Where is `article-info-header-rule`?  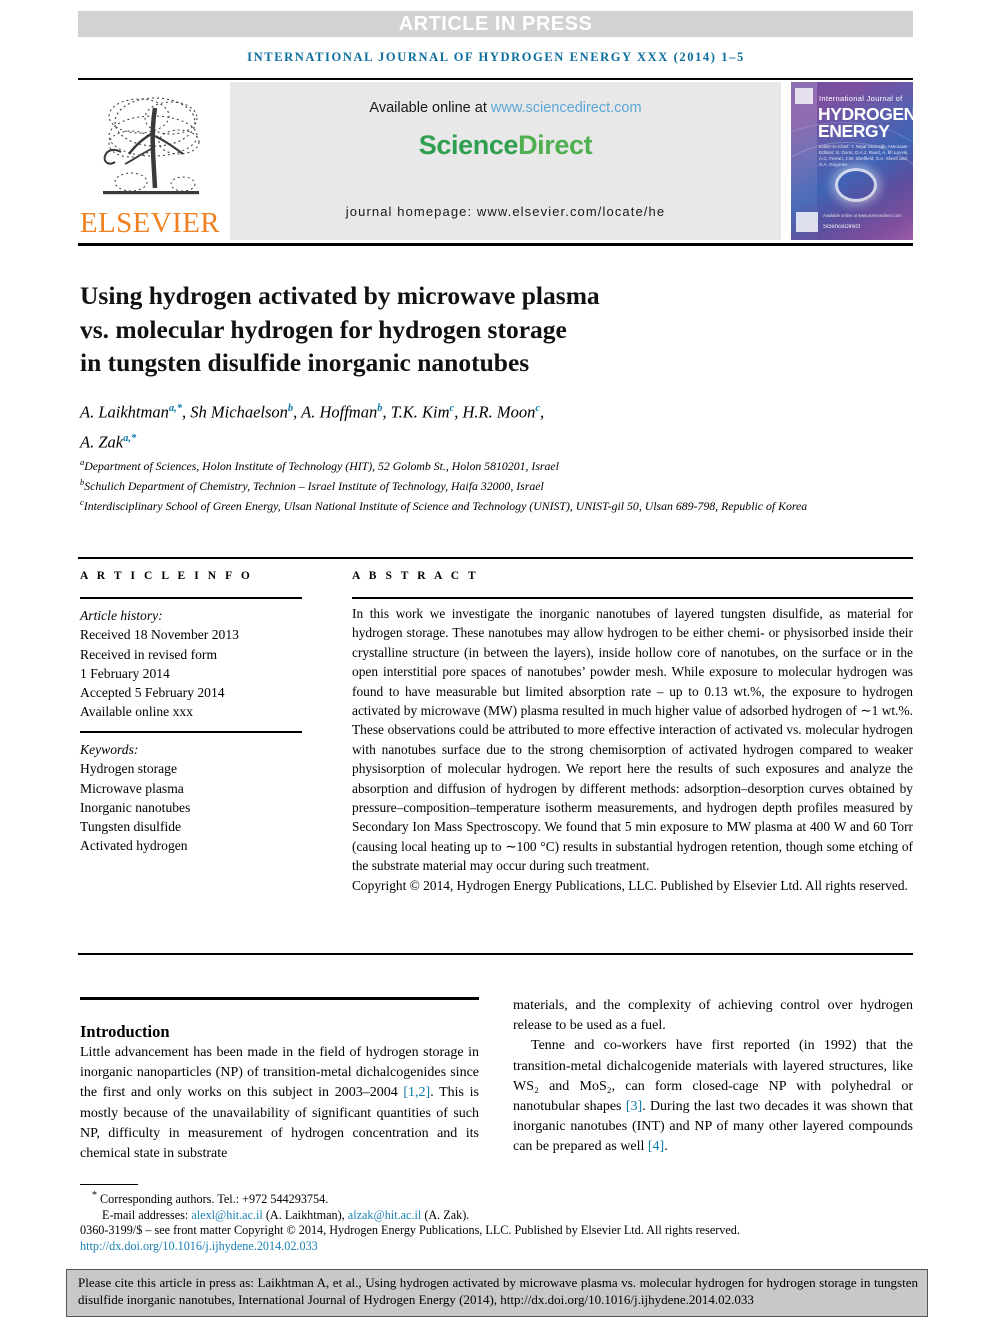
article-info-header-rule is located at coordinates (191, 598).